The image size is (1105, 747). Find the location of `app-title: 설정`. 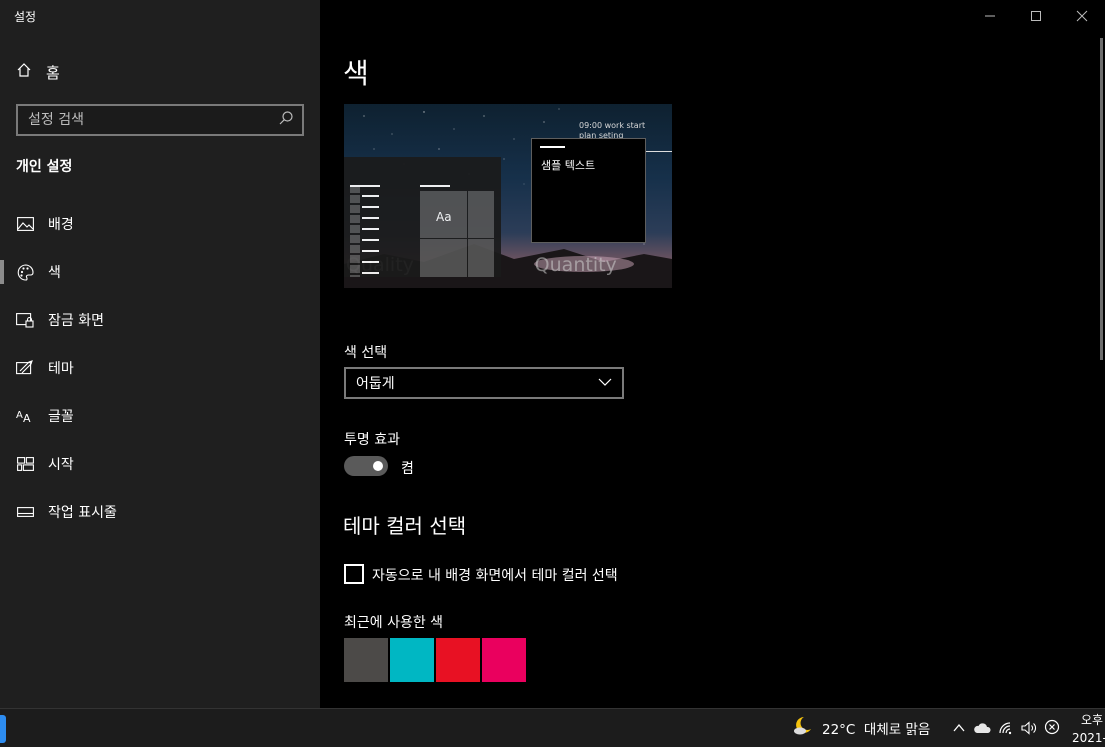

app-title: 설정 is located at coordinates (25, 17).